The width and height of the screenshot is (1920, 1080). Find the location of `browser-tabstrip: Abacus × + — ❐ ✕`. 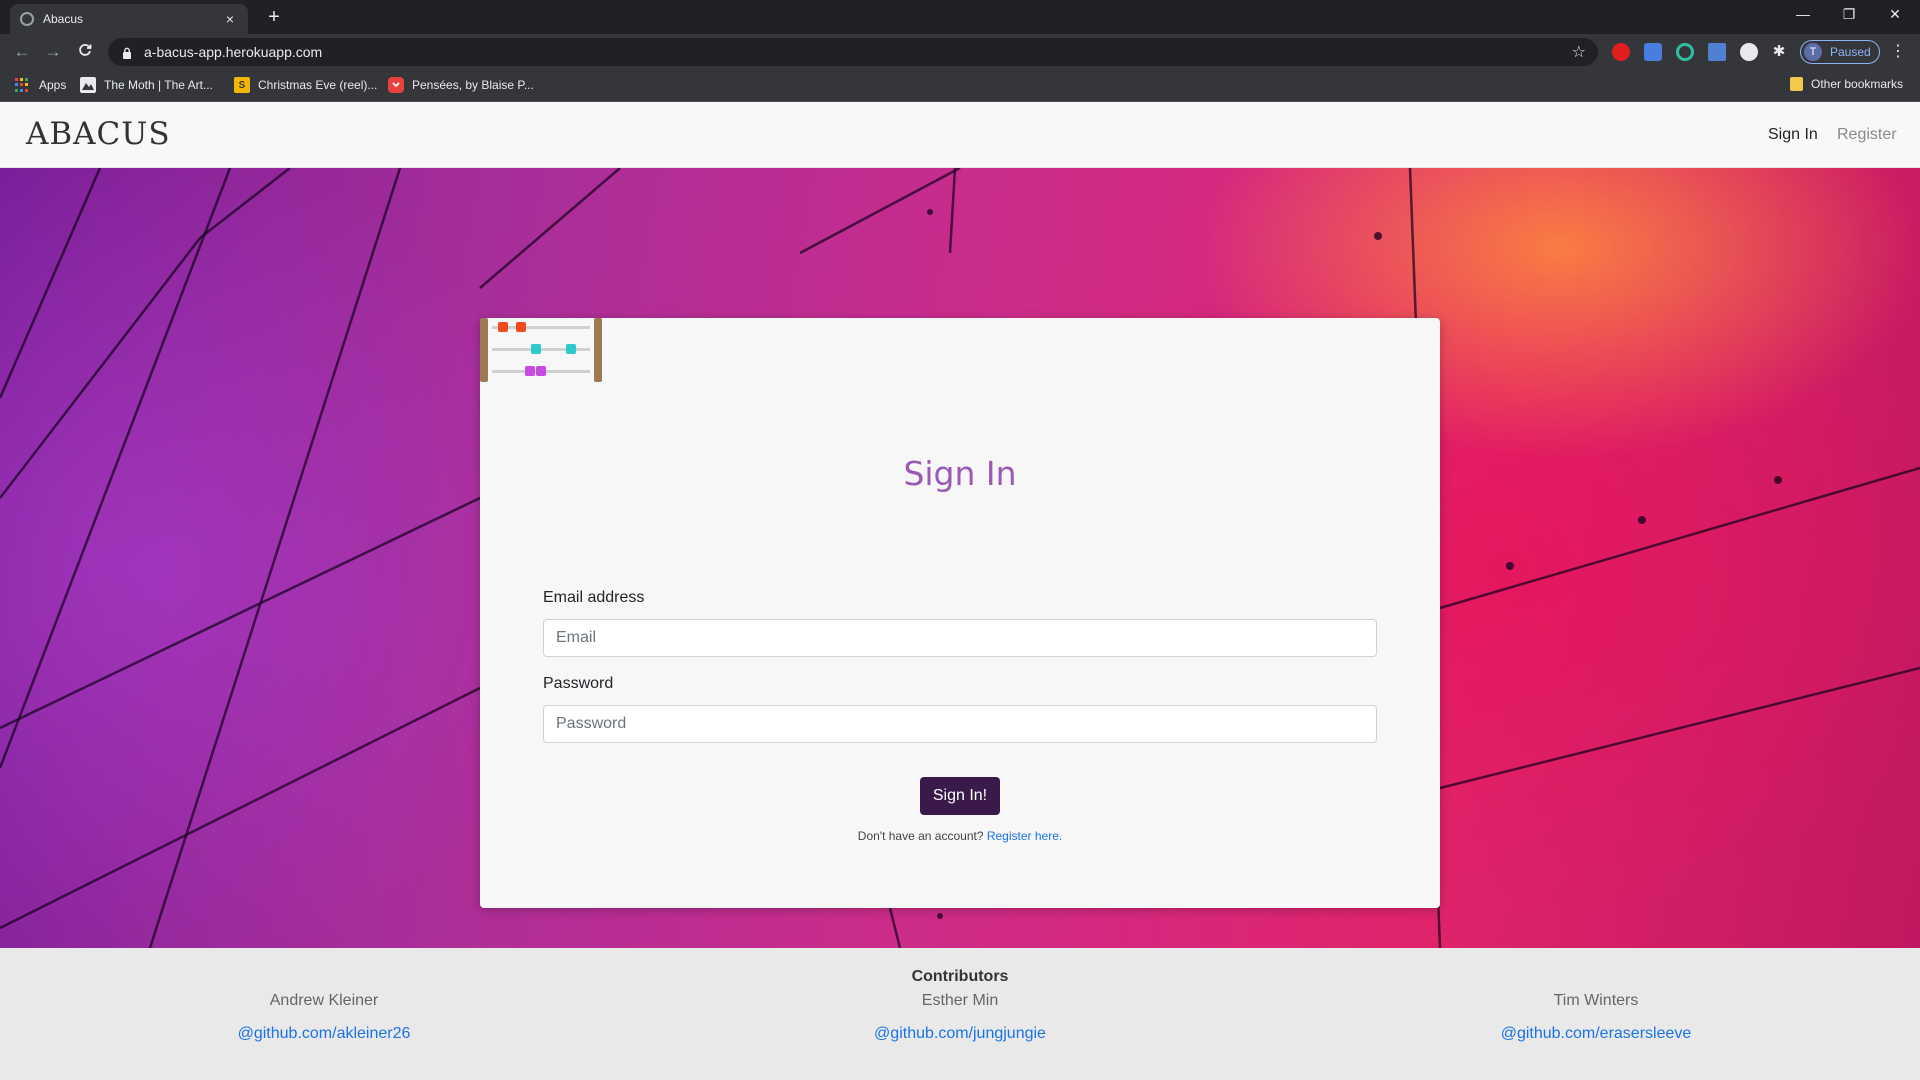

browser-tabstrip: Abacus × + — ❐ ✕ is located at coordinates (960, 17).